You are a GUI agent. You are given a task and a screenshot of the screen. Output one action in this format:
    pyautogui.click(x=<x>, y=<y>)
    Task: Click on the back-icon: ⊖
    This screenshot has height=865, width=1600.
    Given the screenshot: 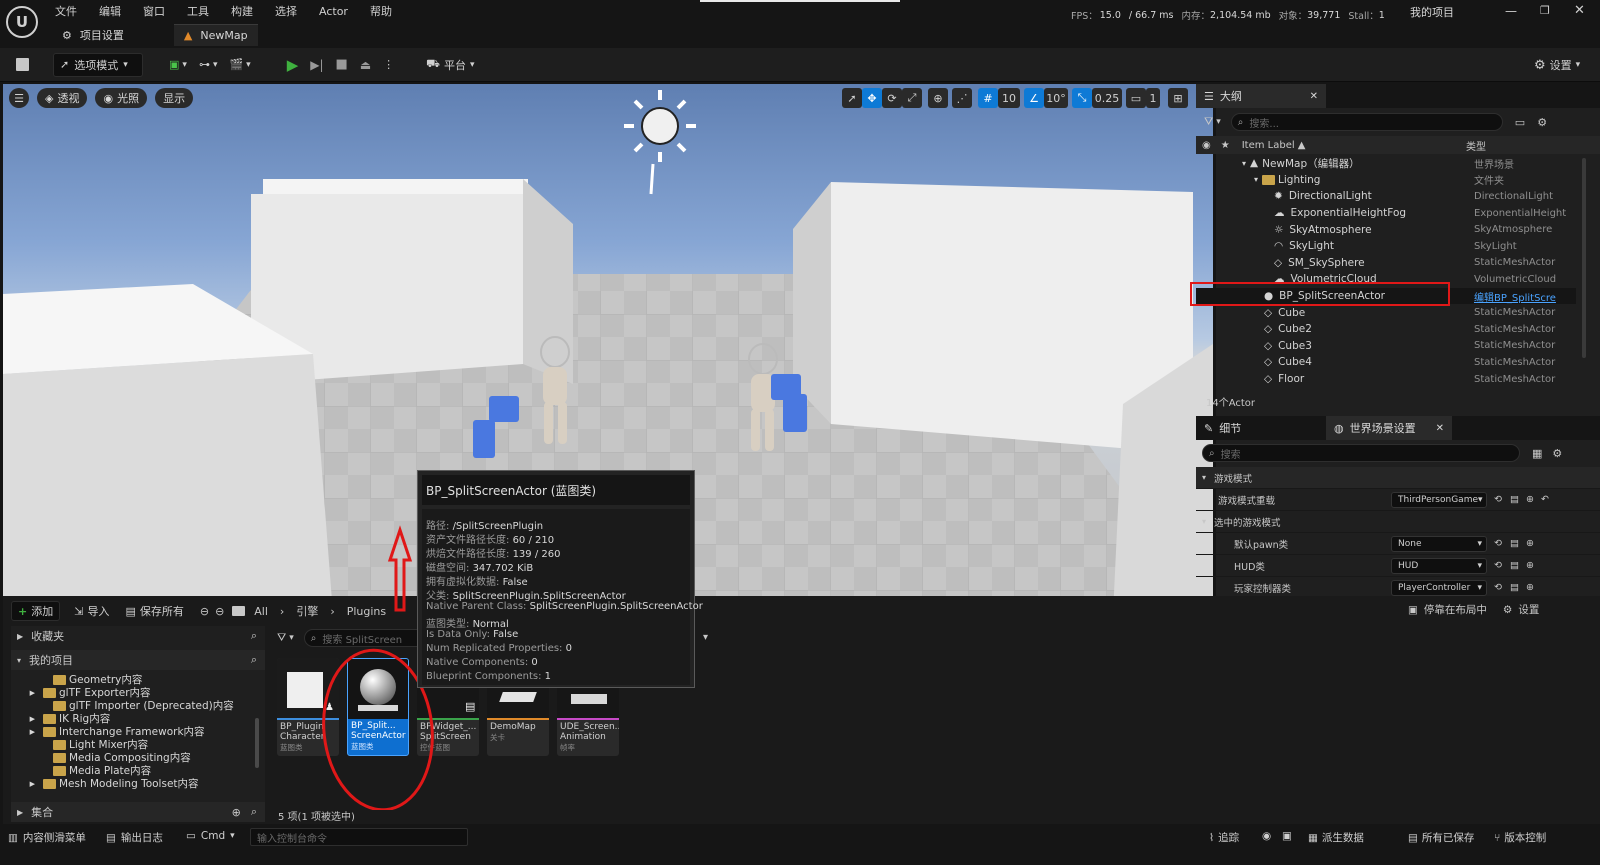 What is the action you would take?
    pyautogui.click(x=204, y=611)
    